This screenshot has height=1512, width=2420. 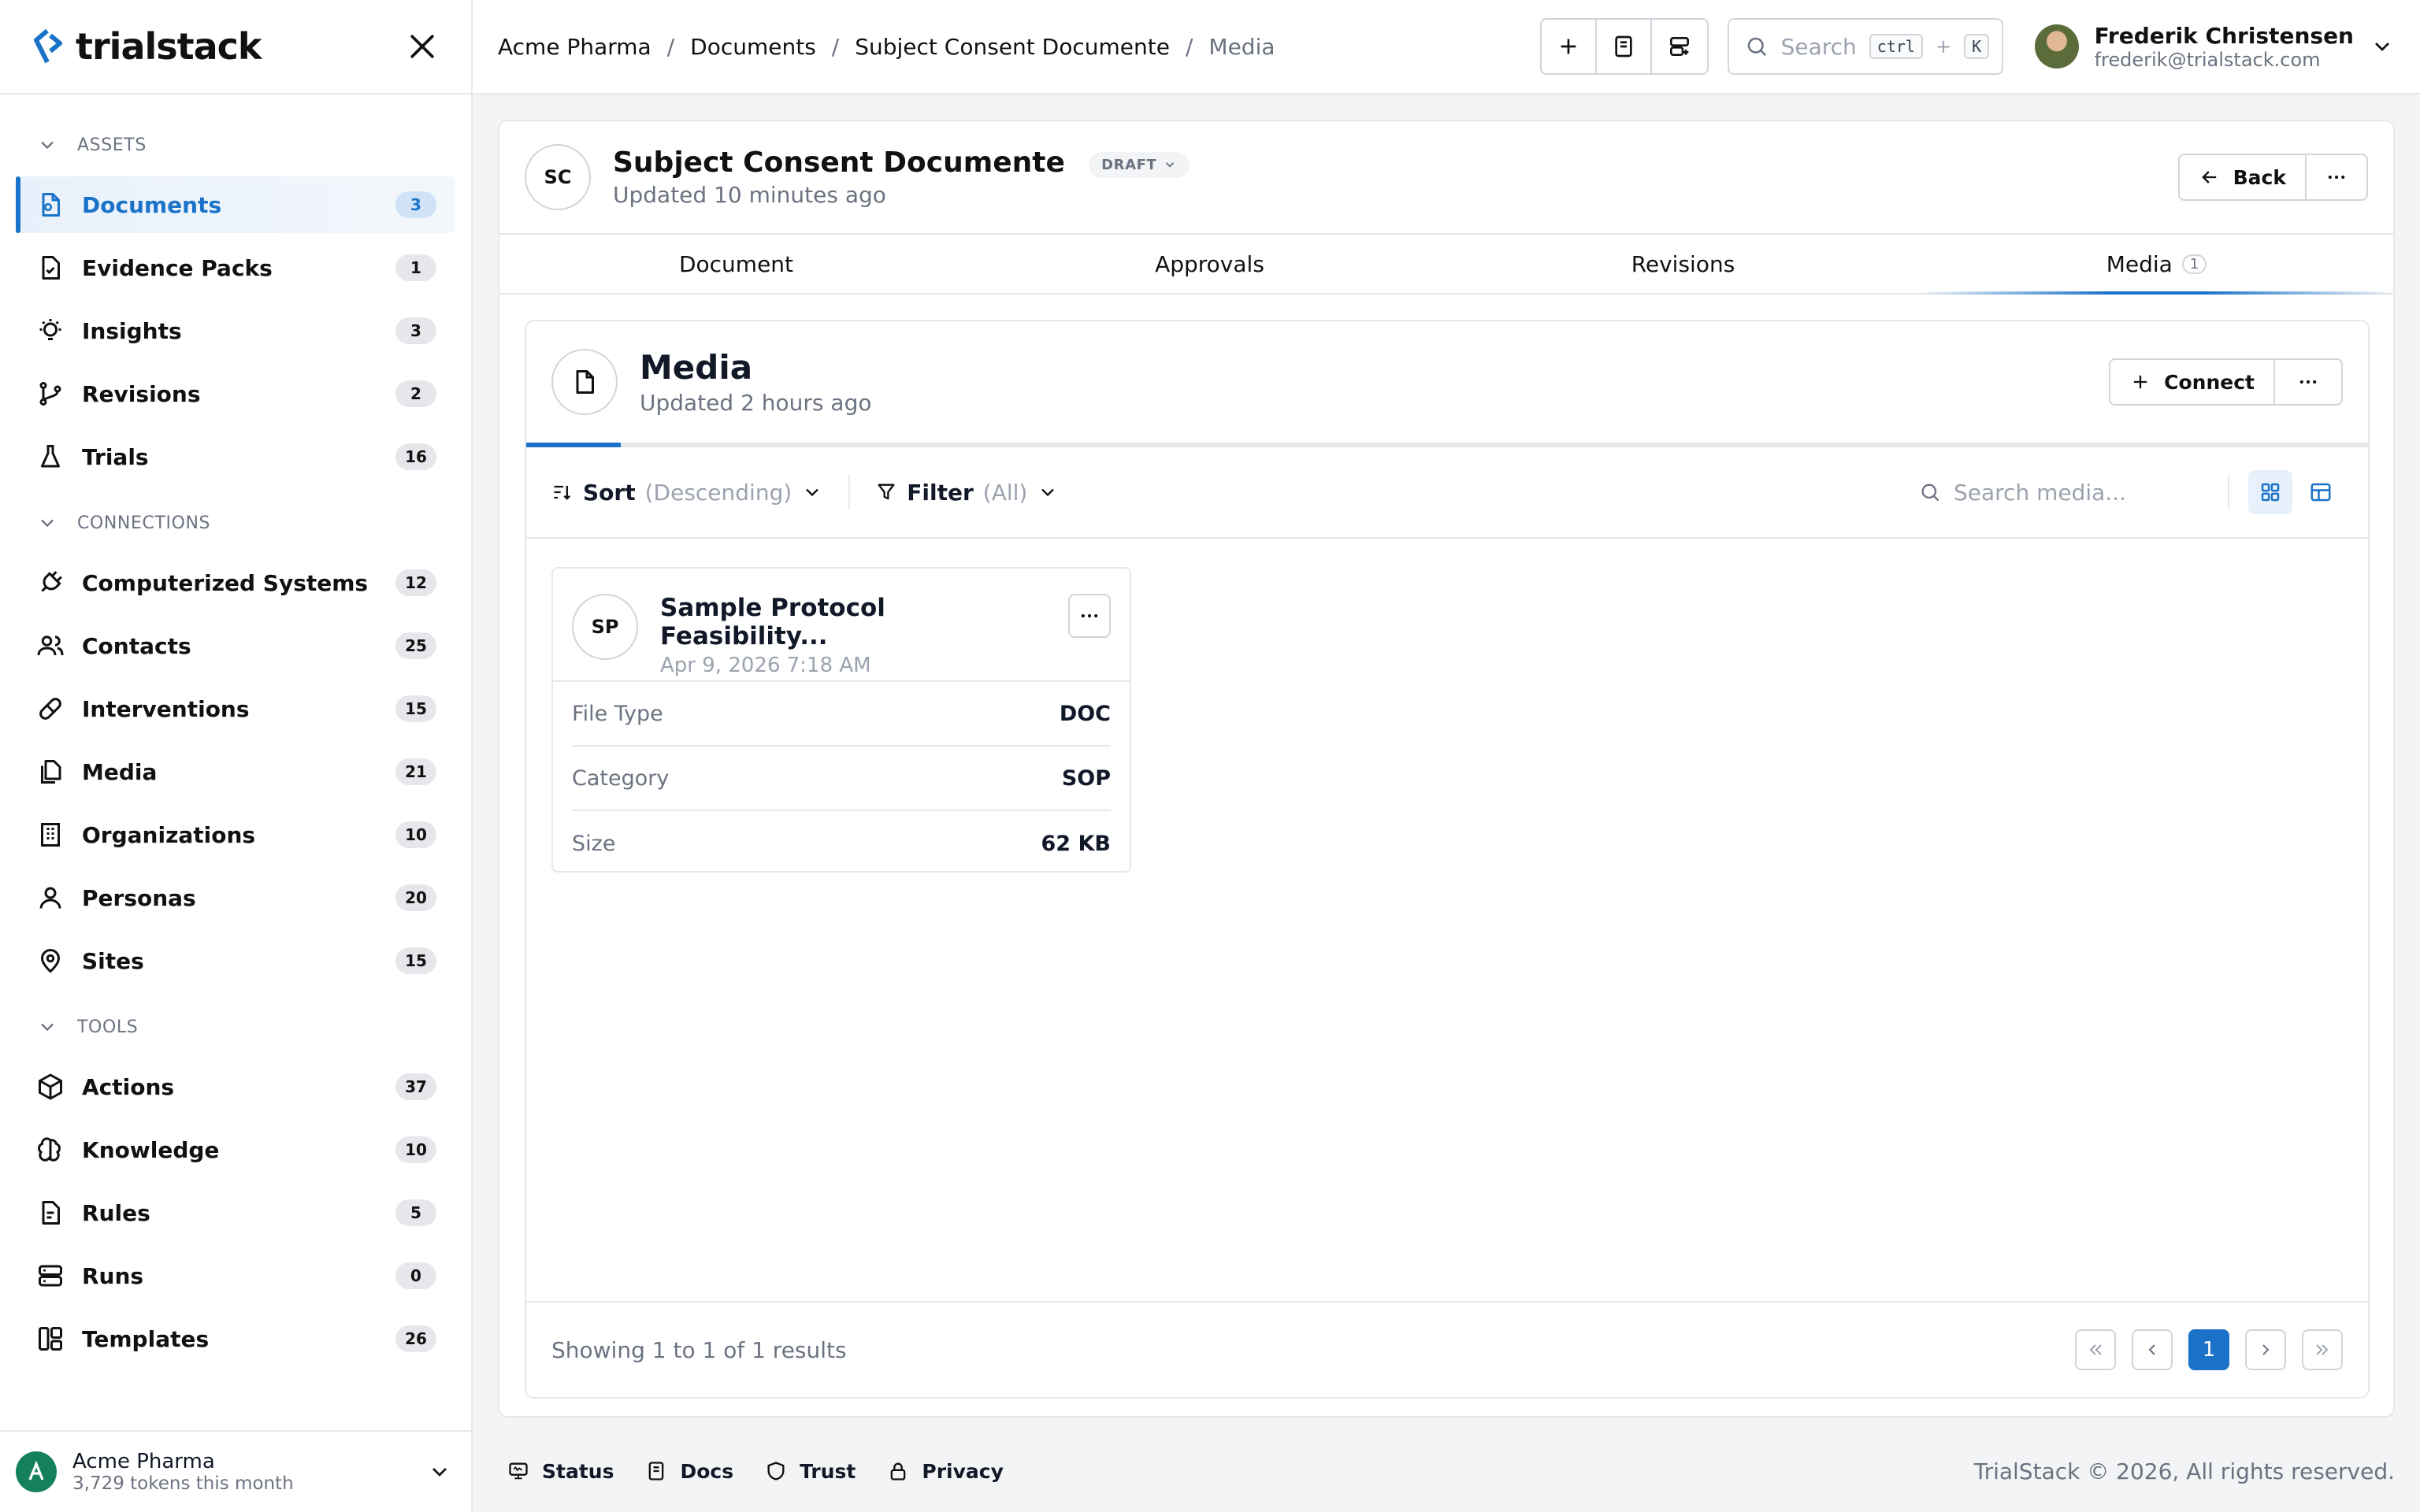 What do you see at coordinates (235, 456) in the screenshot?
I see `sidebar-item-trials: Trials 16` at bounding box center [235, 456].